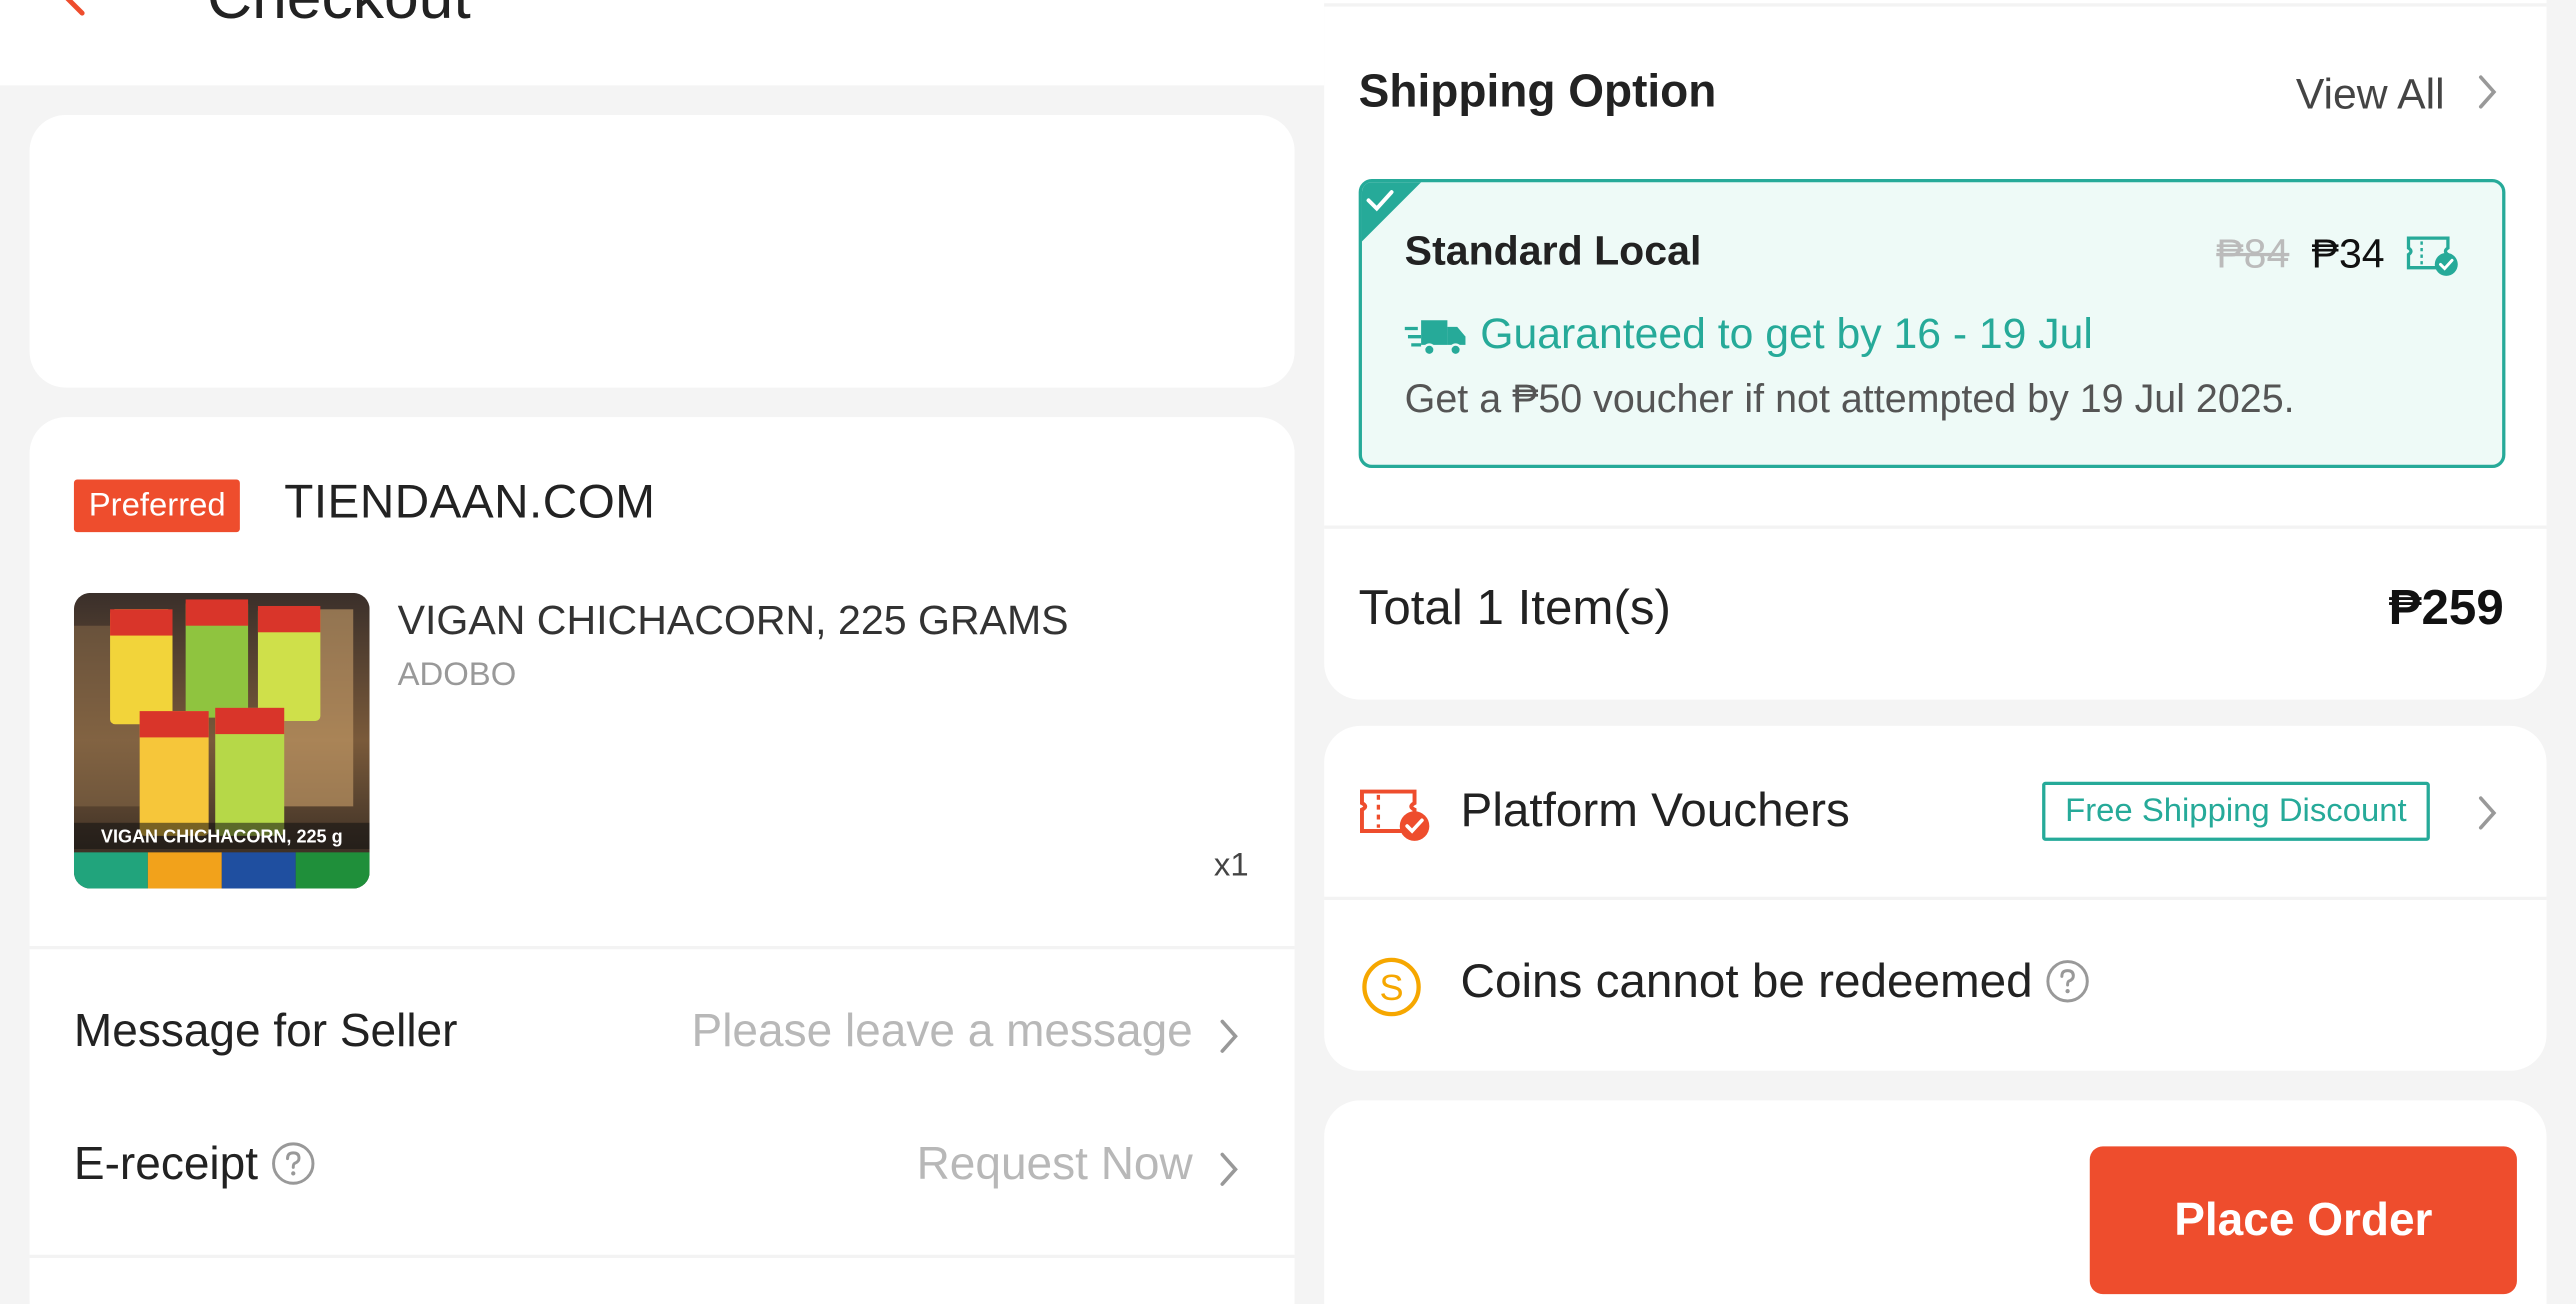 The height and width of the screenshot is (1304, 2576). What do you see at coordinates (1397, 814) in the screenshot?
I see `platform-voucher-icon` at bounding box center [1397, 814].